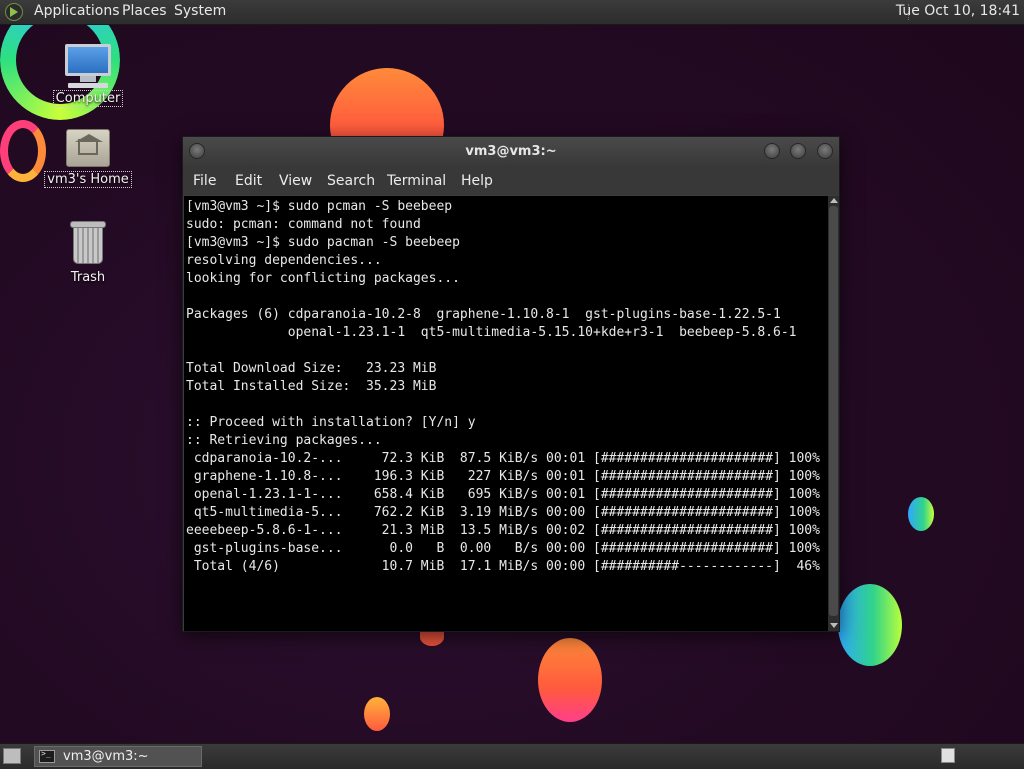  What do you see at coordinates (303, 224) in the screenshot?
I see `terminal-line: sudo: pcman: command not found` at bounding box center [303, 224].